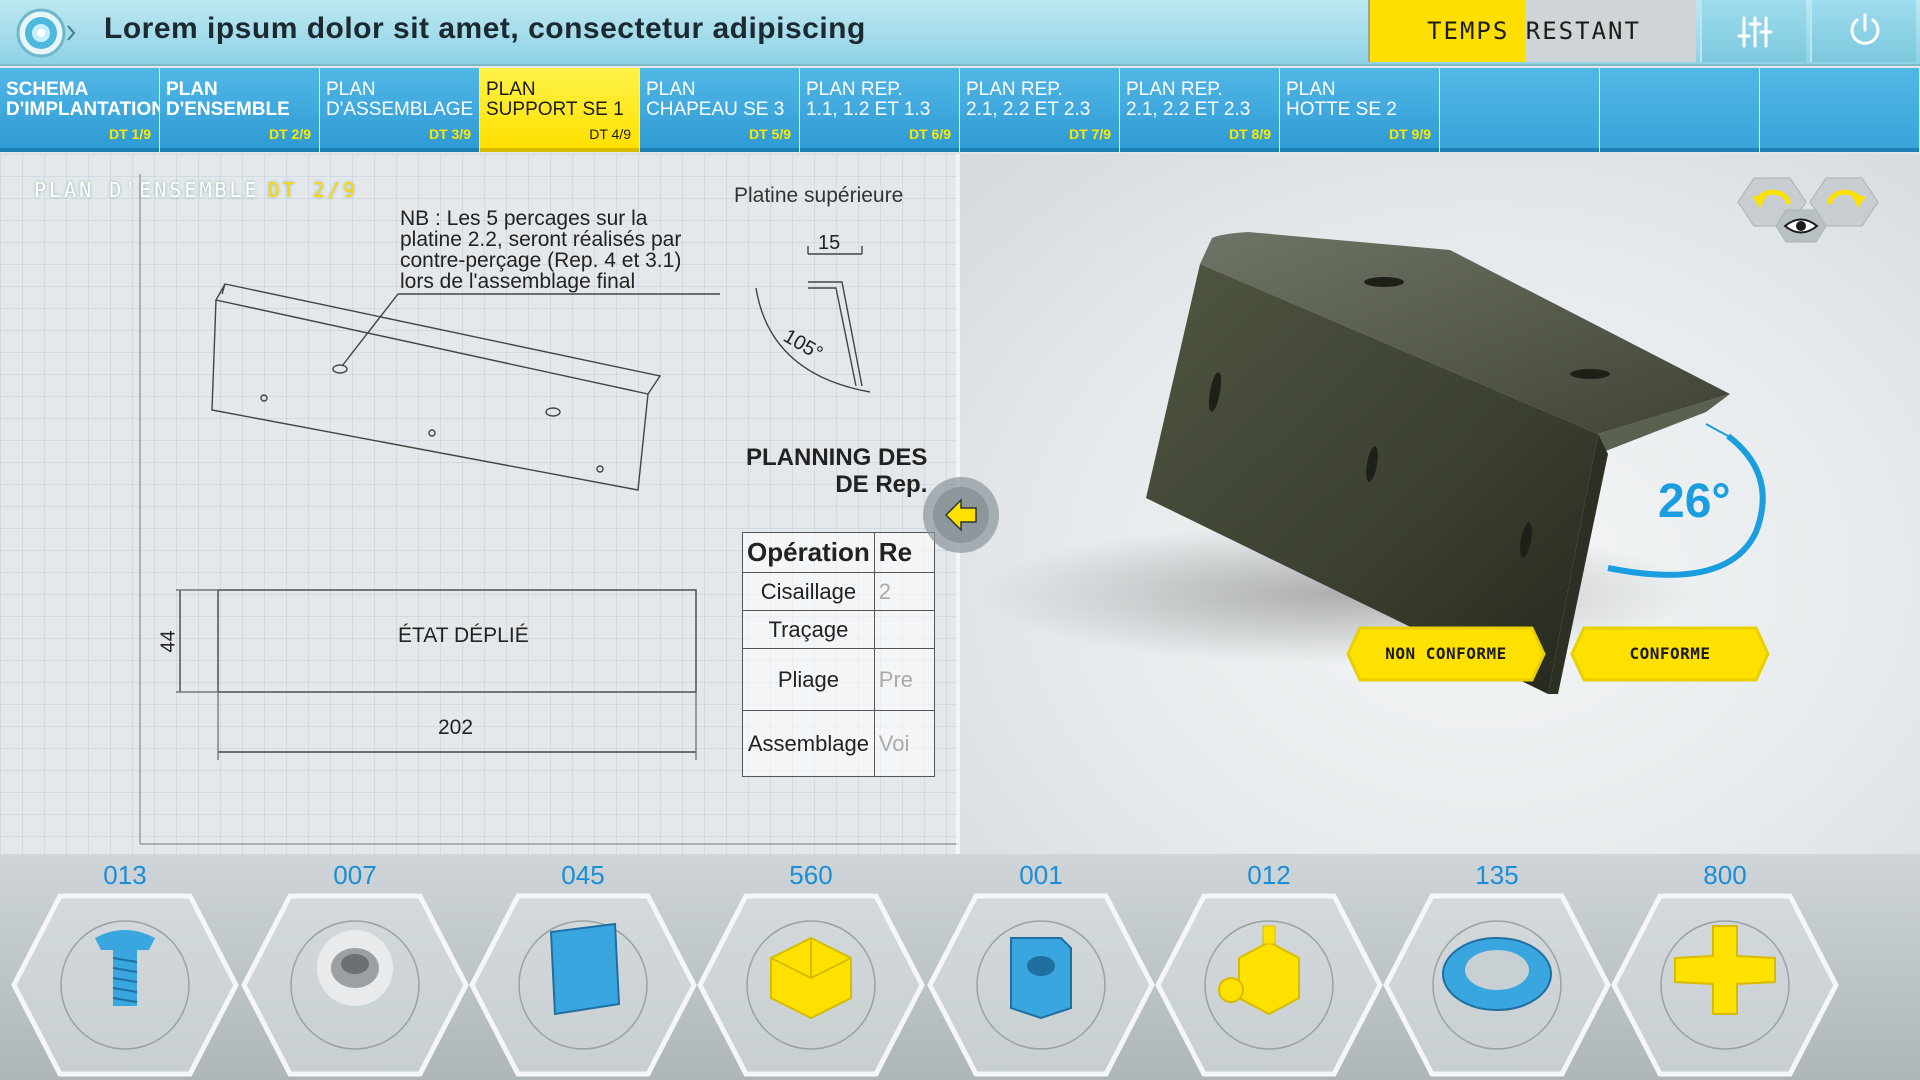 Image resolution: width=1920 pixels, height=1080 pixels. I want to click on part-number: 800, so click(1725, 875).